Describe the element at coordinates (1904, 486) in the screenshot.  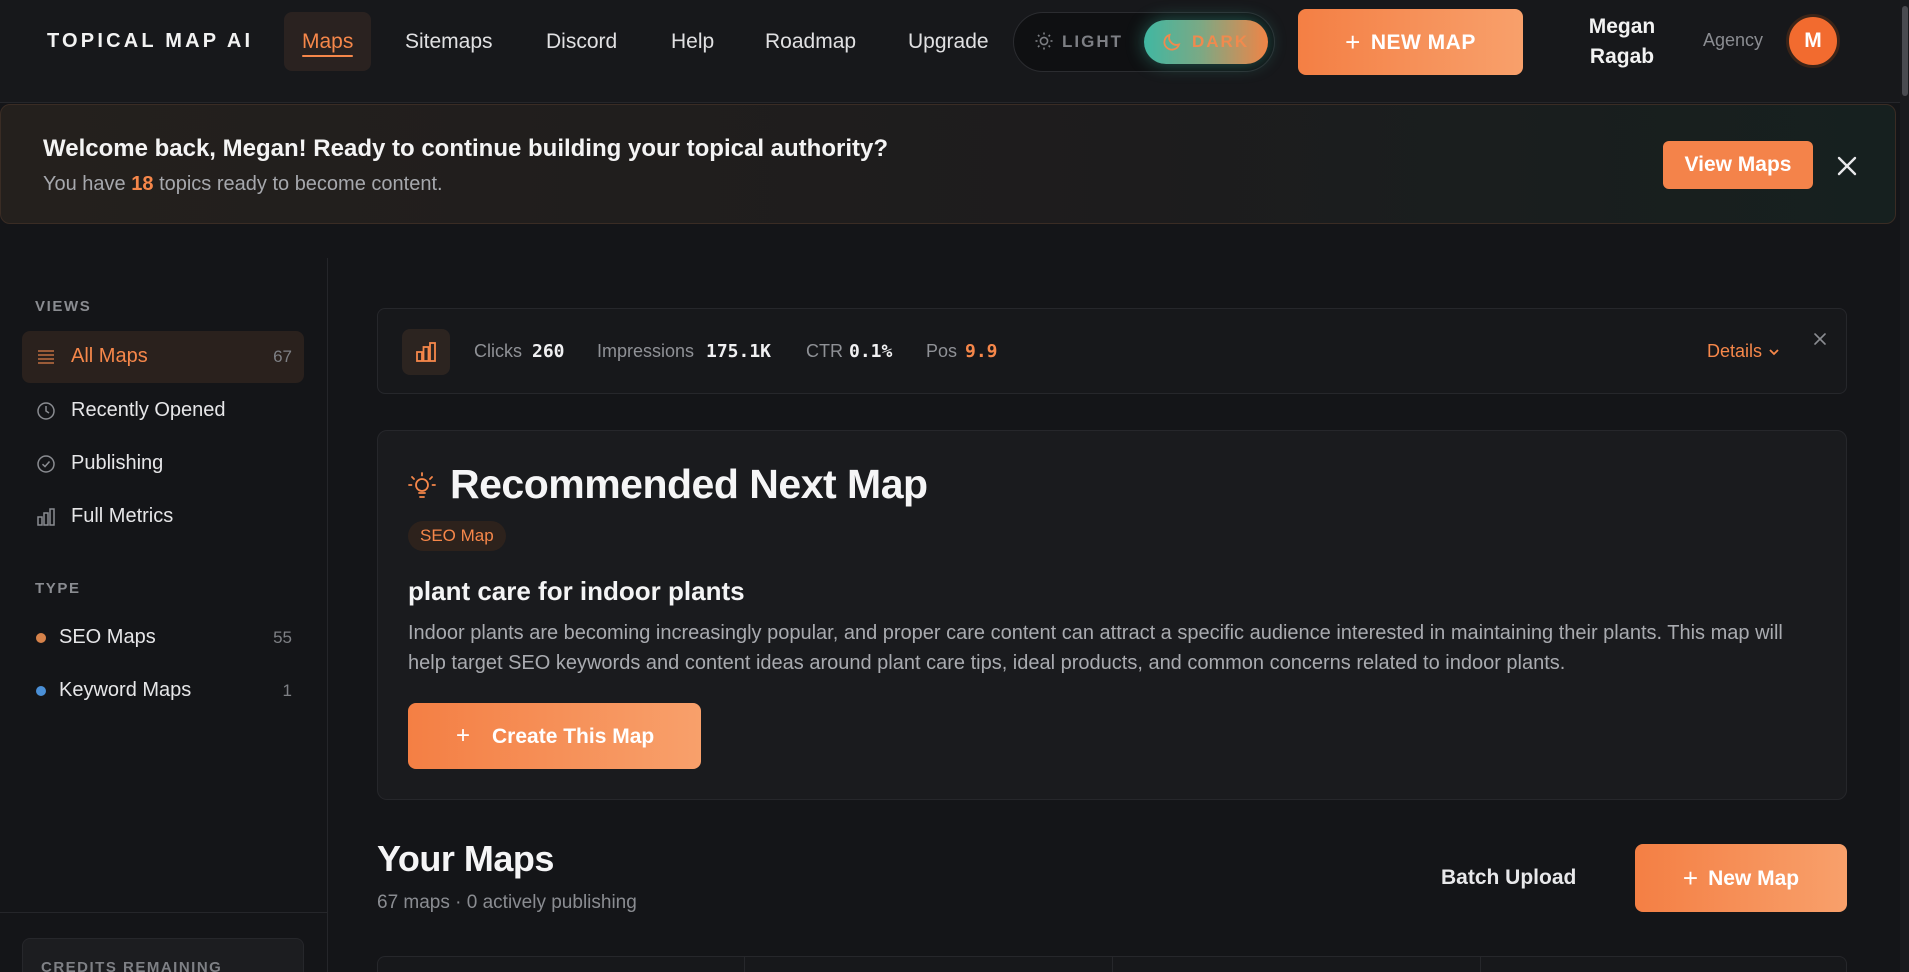
I see `scrollbar-track` at that location.